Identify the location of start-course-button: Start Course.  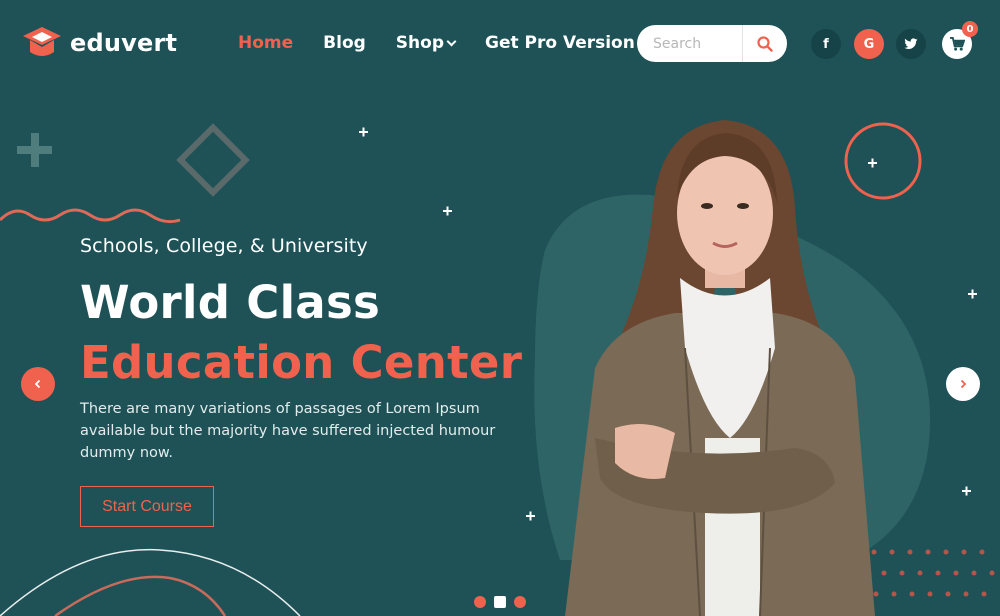
(147, 506).